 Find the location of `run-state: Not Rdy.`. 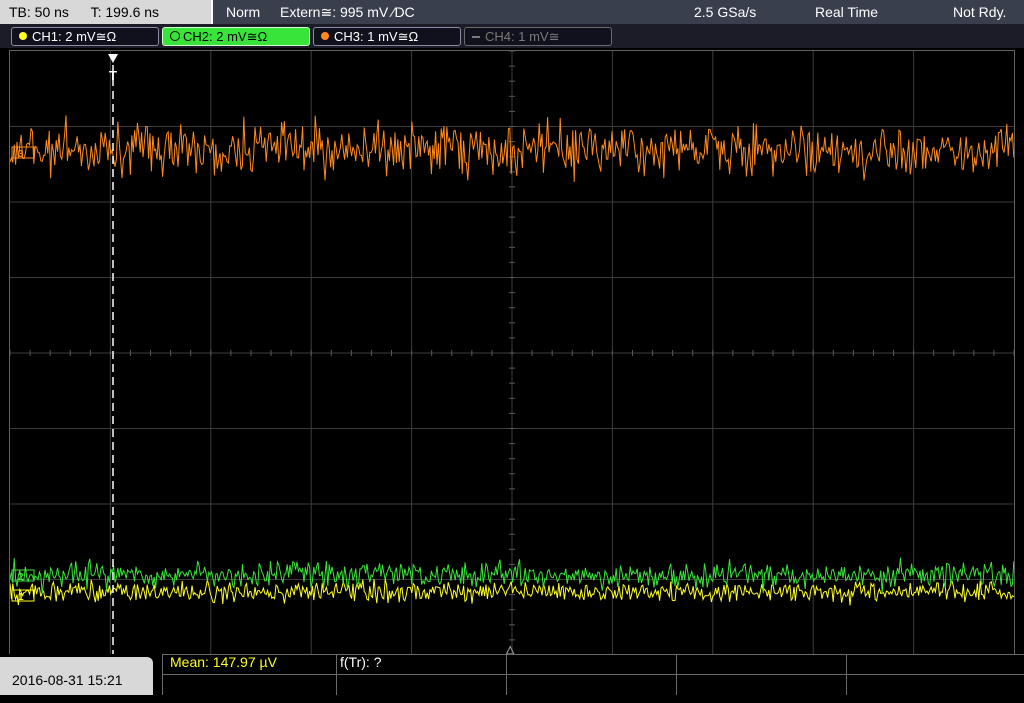

run-state: Not Rdy. is located at coordinates (980, 12).